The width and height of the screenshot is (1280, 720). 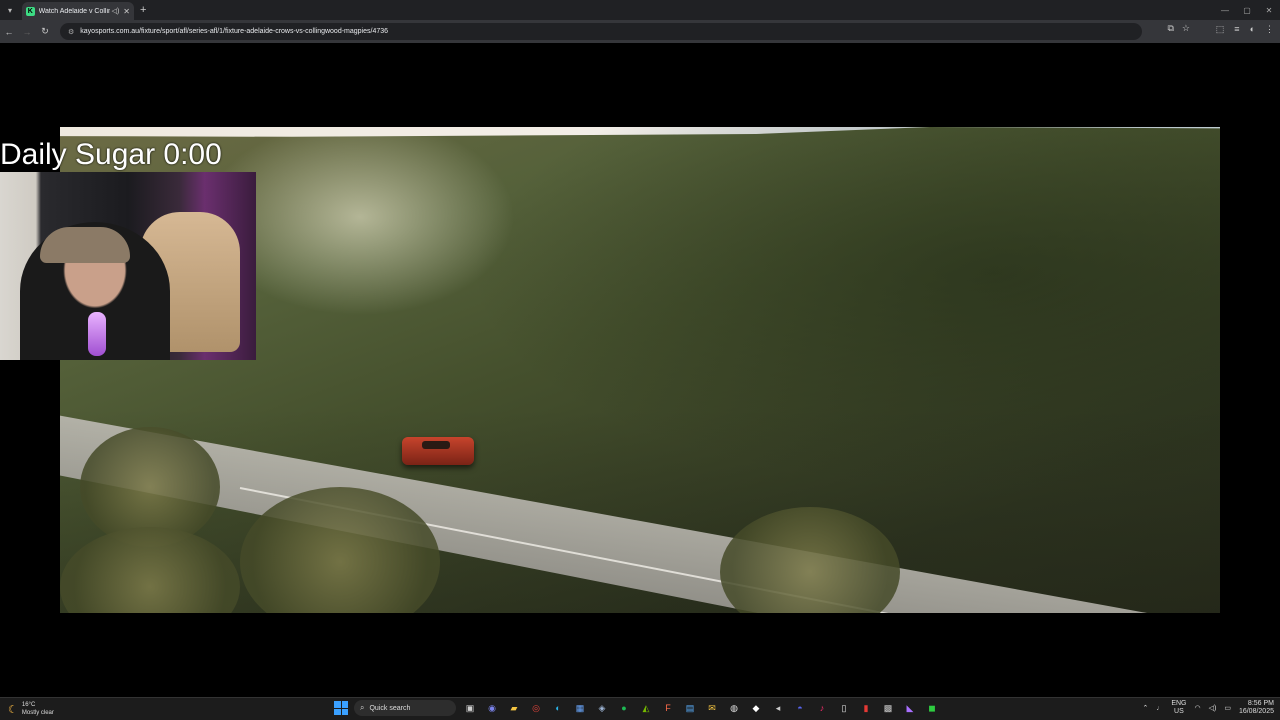 I want to click on taskbar-apps: ⌕ Quick search ▣ ◉ ▰ ◎ ◐ ▦ ◈ ● ◭ F ▤ ✉ ◍ ◆ ◂ ◓ ♪ ▯ ▮ ▩ ◣ ◼, so click(x=637, y=708).